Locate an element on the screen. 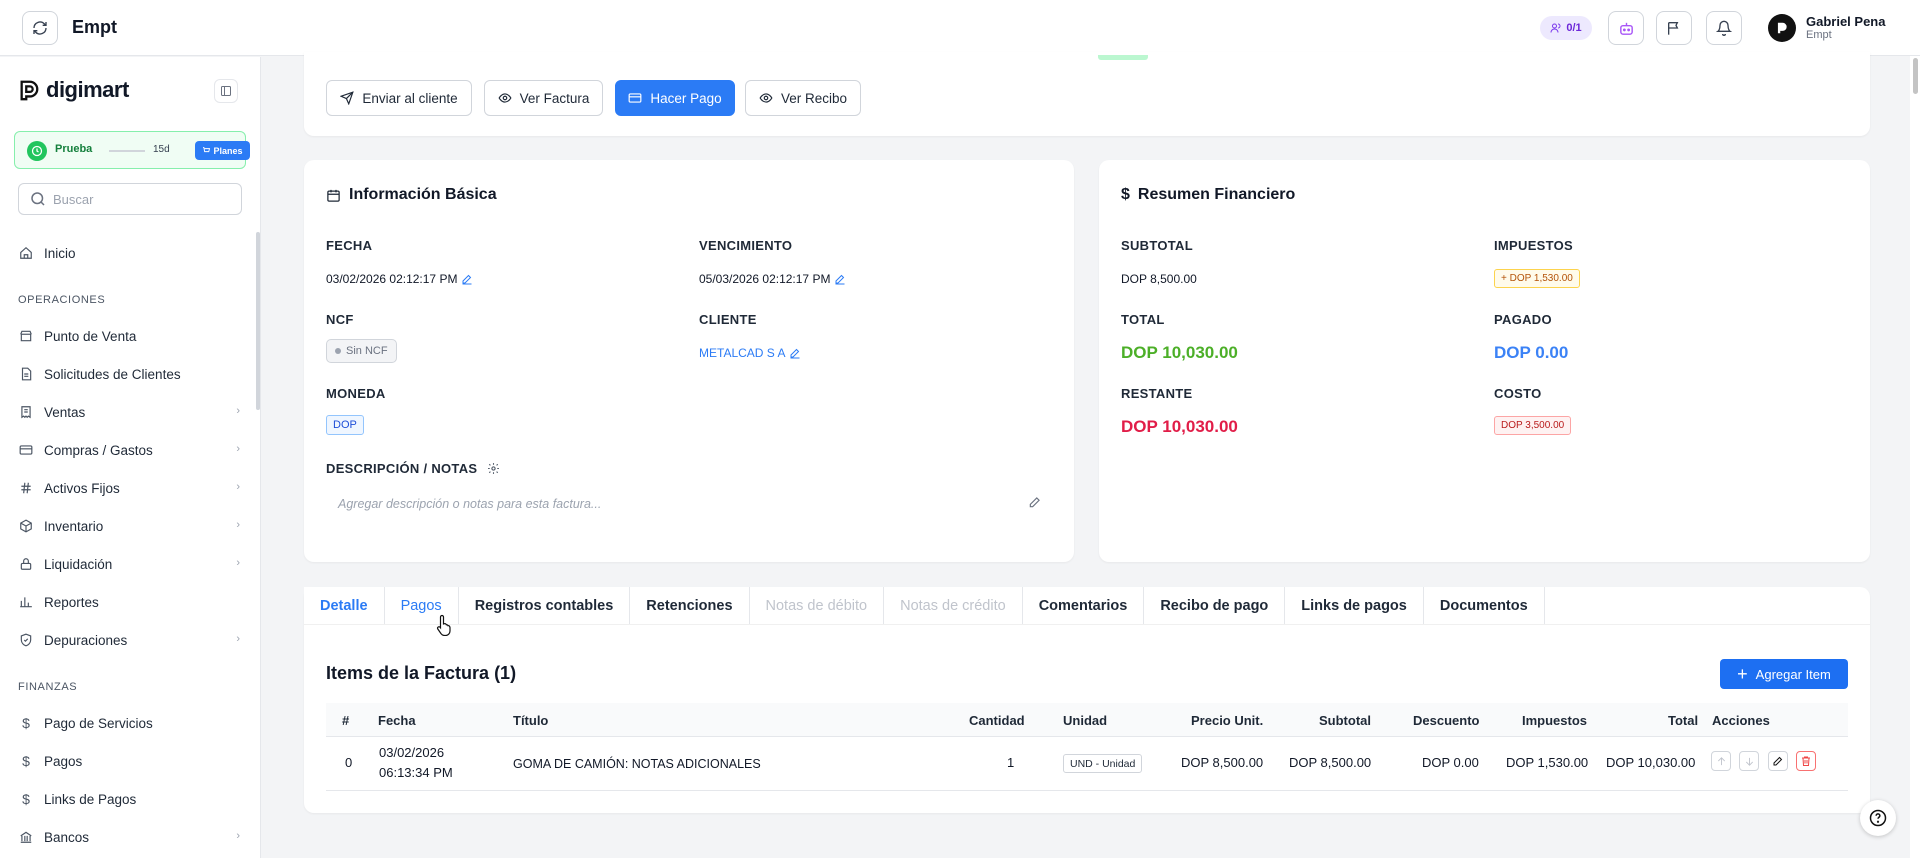 The width and height of the screenshot is (1920, 858). search-input is located at coordinates (143, 199).